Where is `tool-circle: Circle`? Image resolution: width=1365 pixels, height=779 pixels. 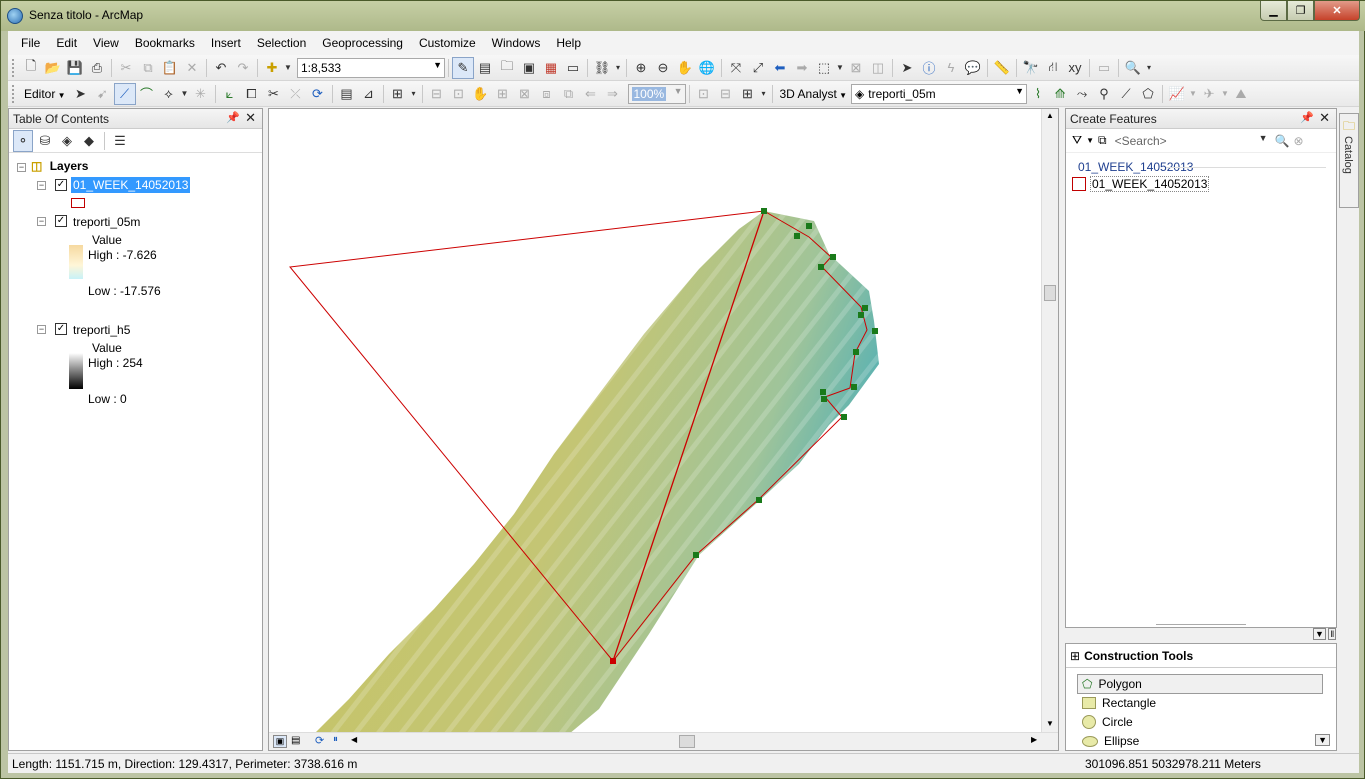
tool-circle: Circle is located at coordinates (1107, 722).